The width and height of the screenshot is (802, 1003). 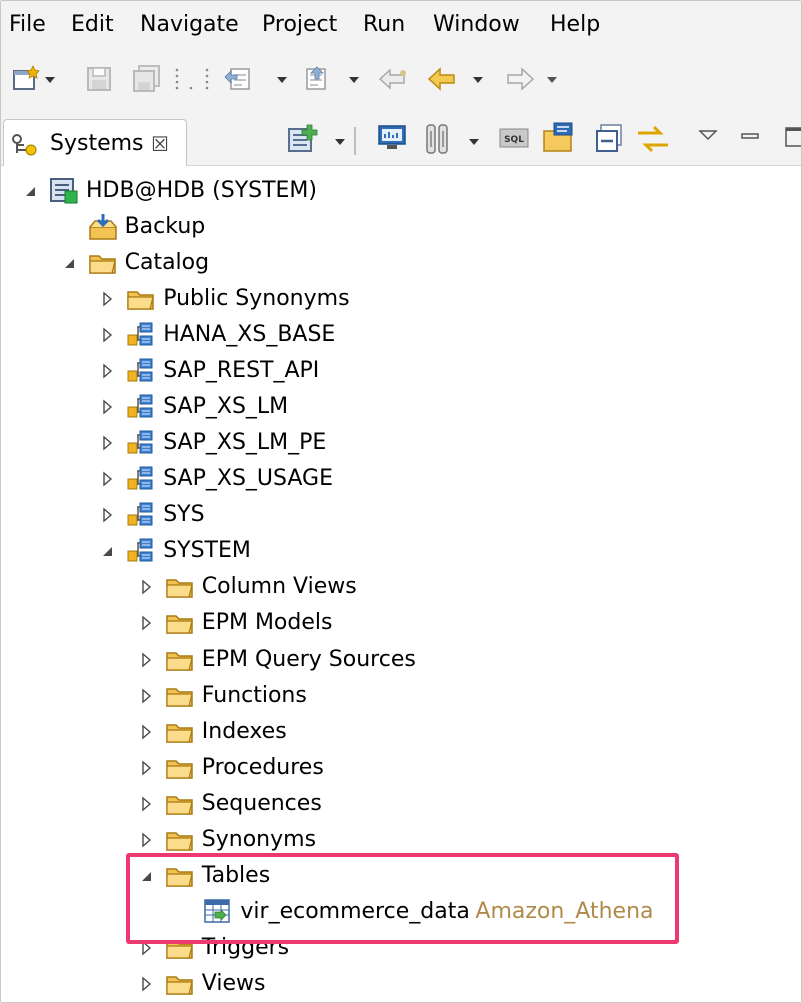 What do you see at coordinates (559, 136) in the screenshot?
I see `open-sql-icon` at bounding box center [559, 136].